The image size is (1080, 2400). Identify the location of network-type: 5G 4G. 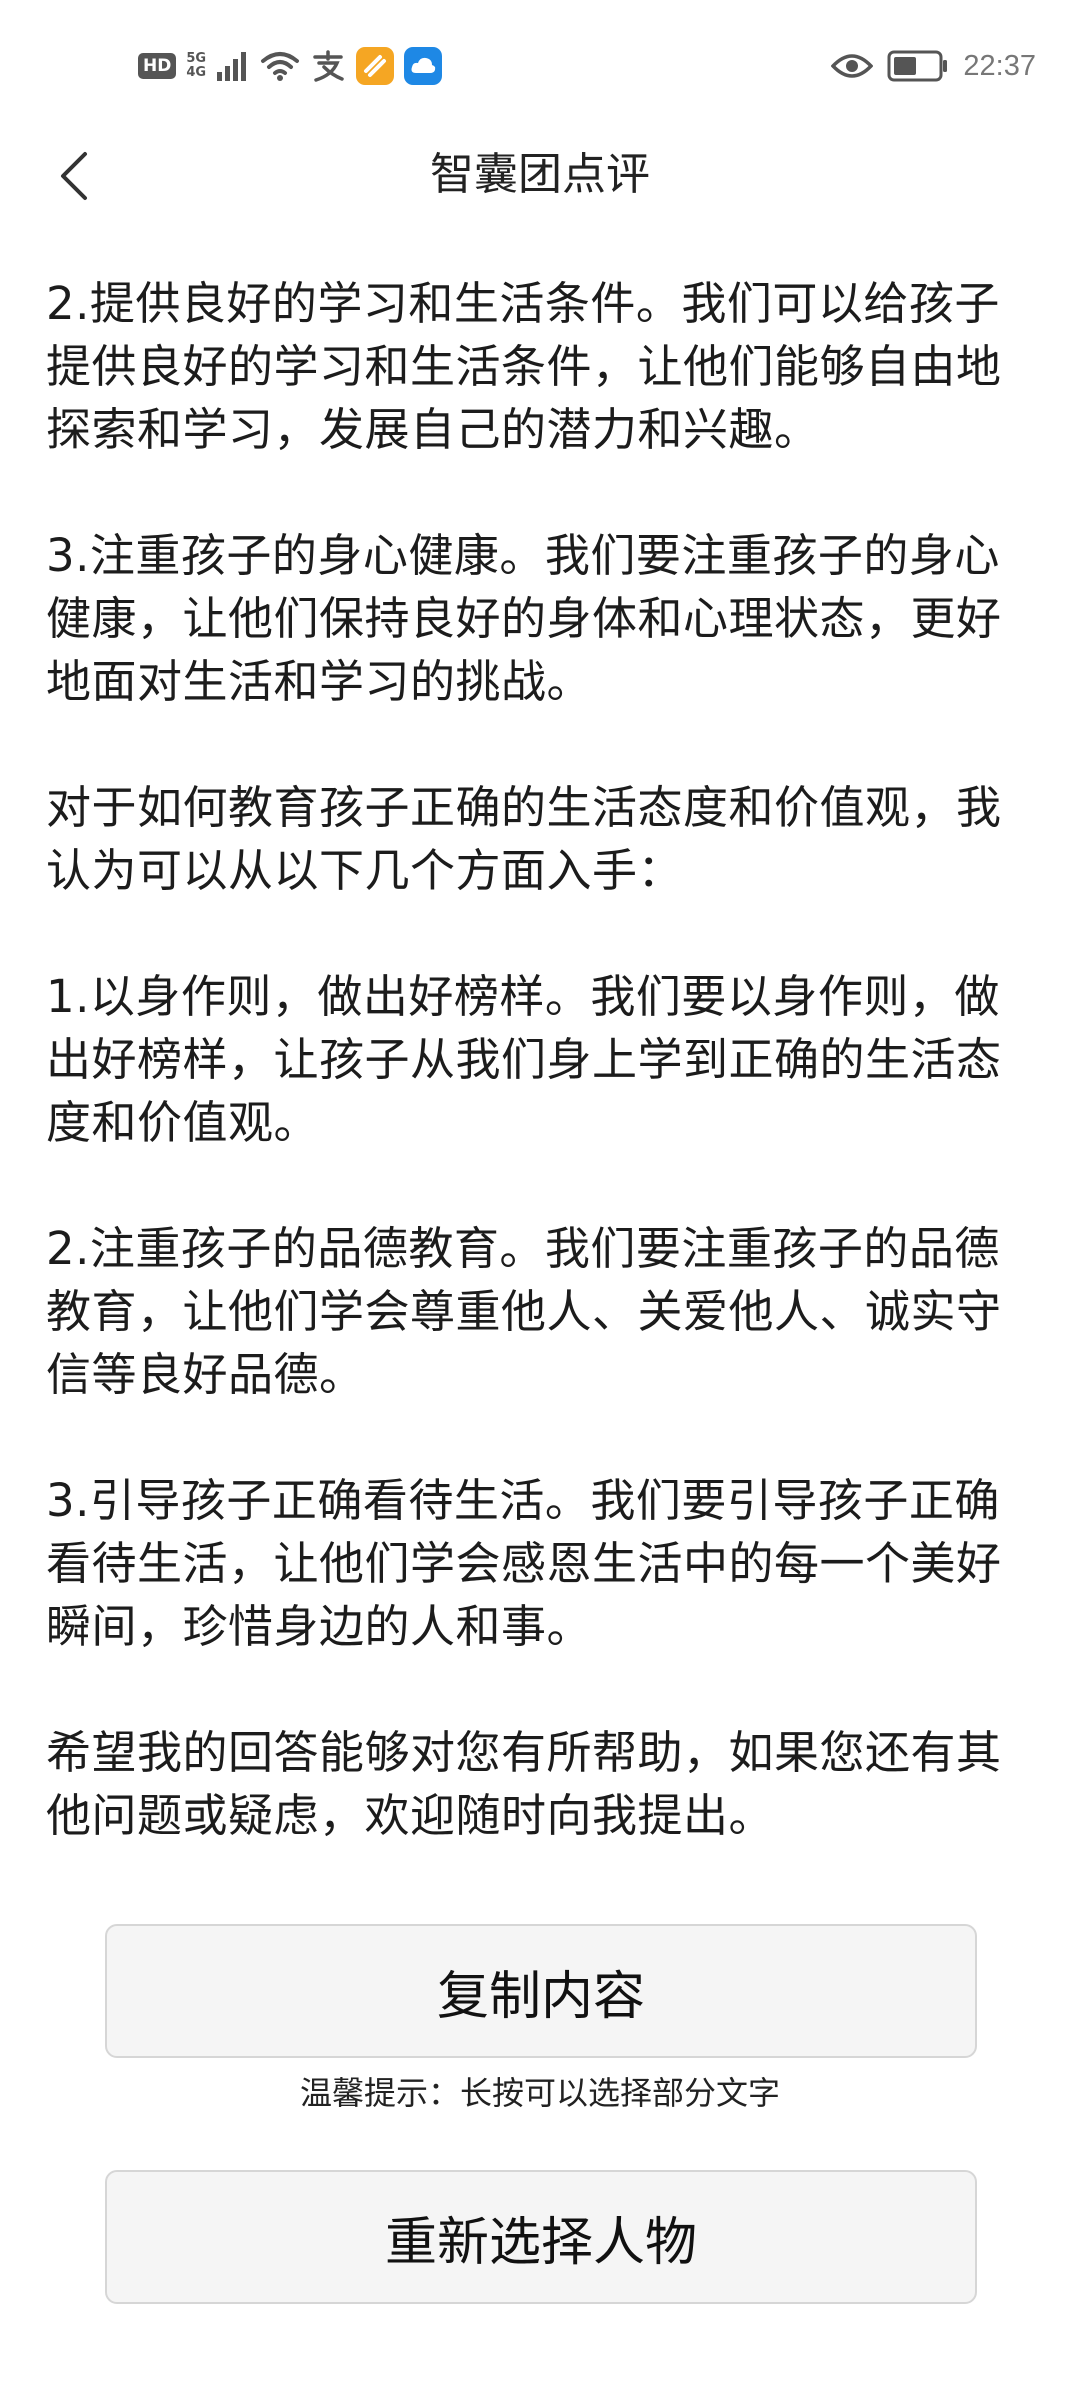
(196, 66).